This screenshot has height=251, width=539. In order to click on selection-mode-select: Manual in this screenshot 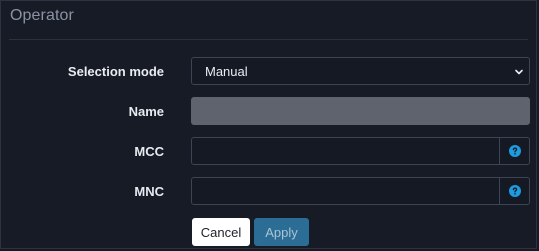, I will do `click(360, 71)`.